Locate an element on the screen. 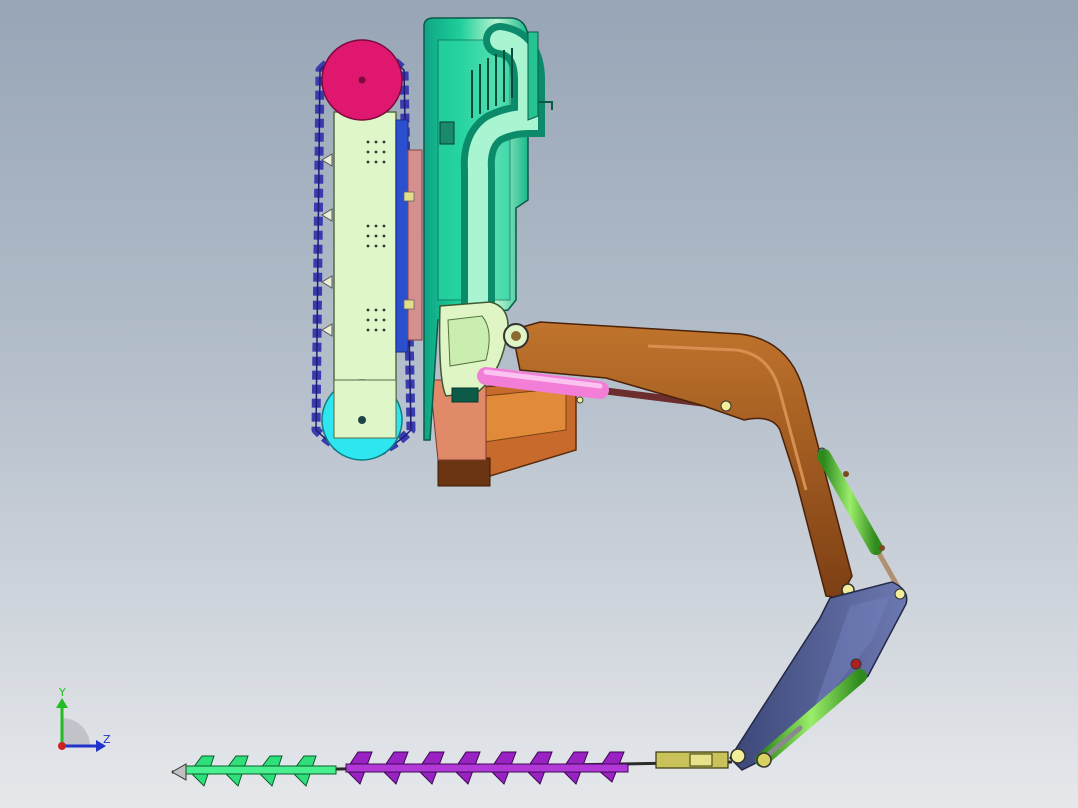 This screenshot has width=1078, height=808. triad-z-label: Z is located at coordinates (107, 739).